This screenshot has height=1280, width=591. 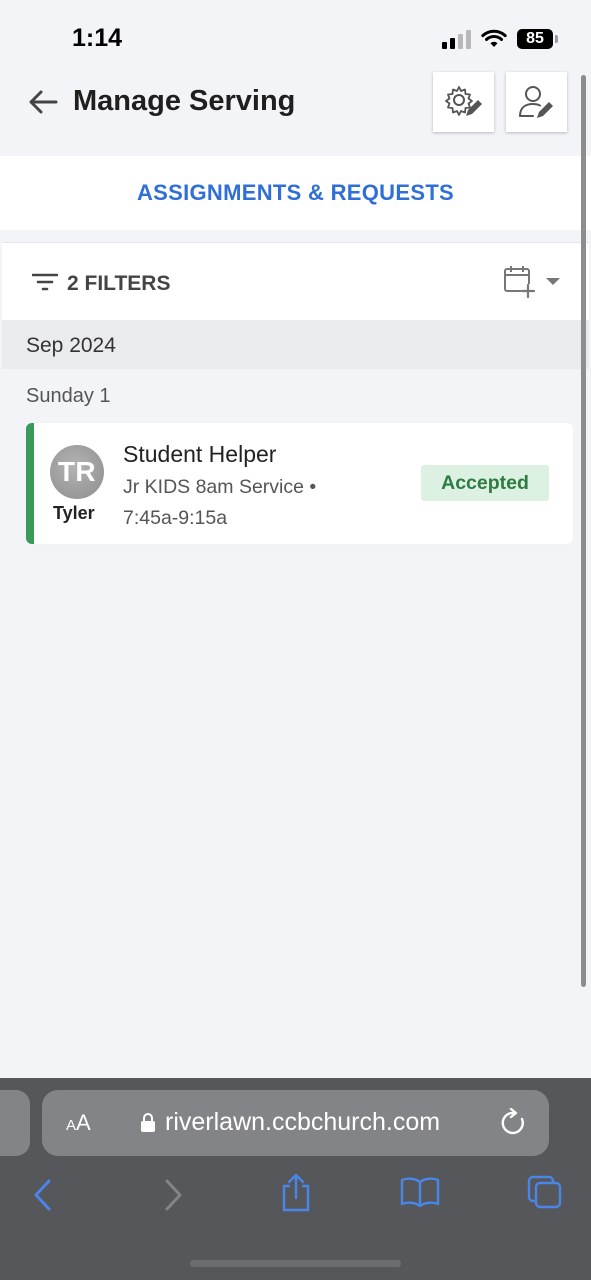 I want to click on text-size-button: AA, so click(x=78, y=1123).